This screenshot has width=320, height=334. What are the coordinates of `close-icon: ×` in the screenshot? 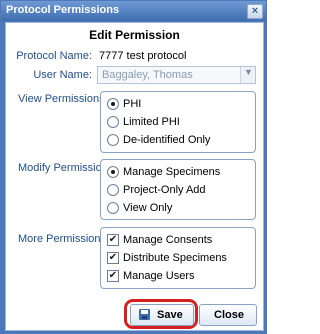 It's located at (255, 11).